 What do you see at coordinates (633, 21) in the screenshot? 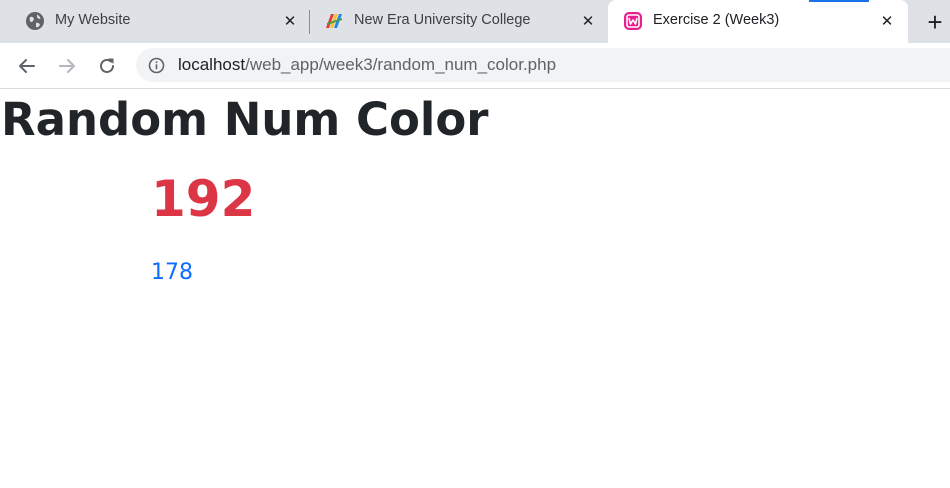
I see `wampserver-icon` at bounding box center [633, 21].